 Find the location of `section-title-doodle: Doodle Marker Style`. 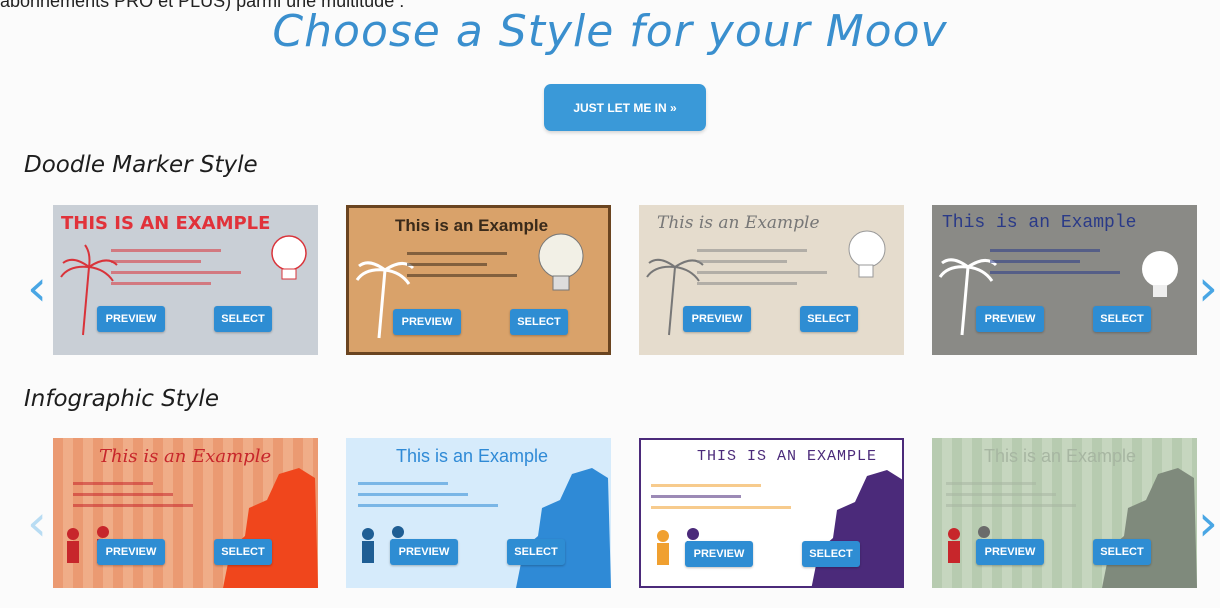

section-title-doodle: Doodle Marker Style is located at coordinates (141, 165).